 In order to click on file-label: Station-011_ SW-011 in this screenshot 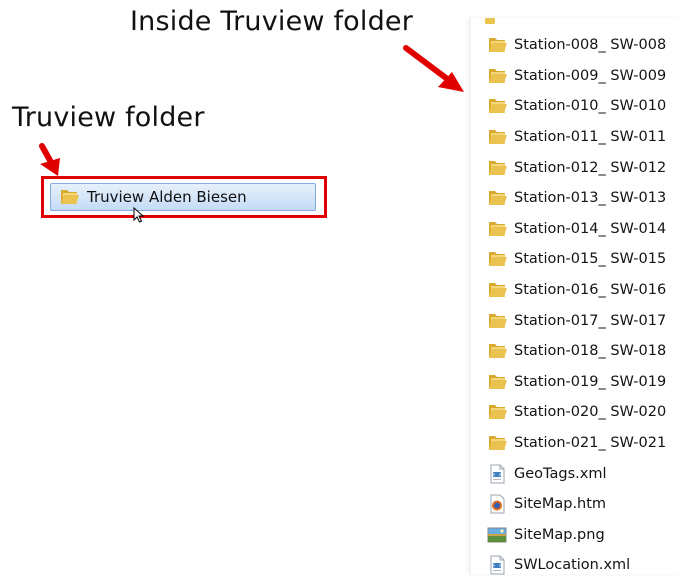, I will do `click(590, 137)`.